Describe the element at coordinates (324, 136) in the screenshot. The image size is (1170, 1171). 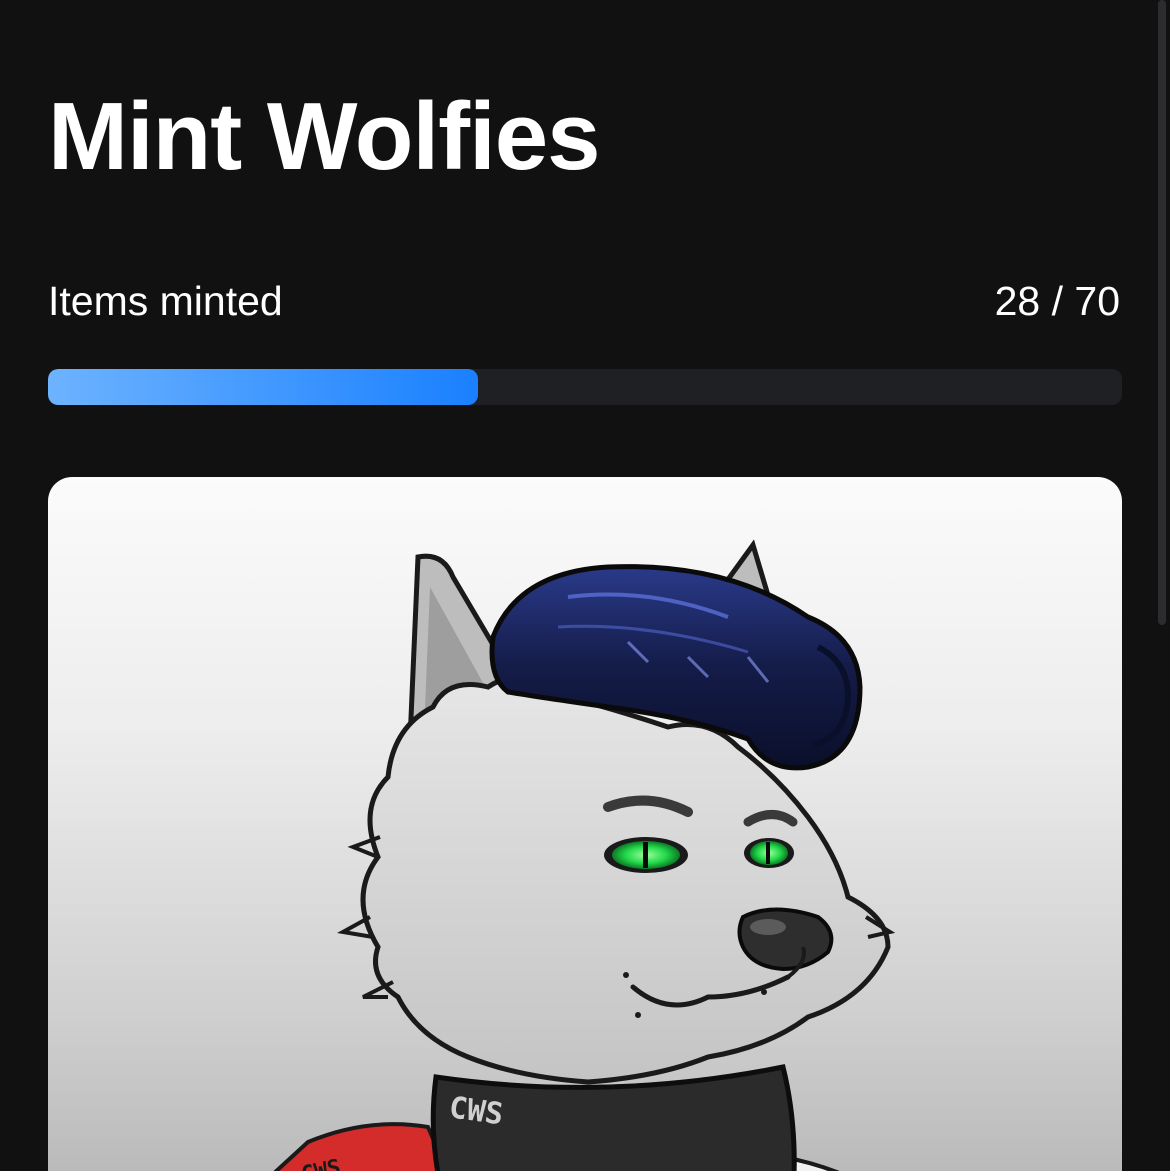
I see `page-title: Mint Wolfies` at that location.